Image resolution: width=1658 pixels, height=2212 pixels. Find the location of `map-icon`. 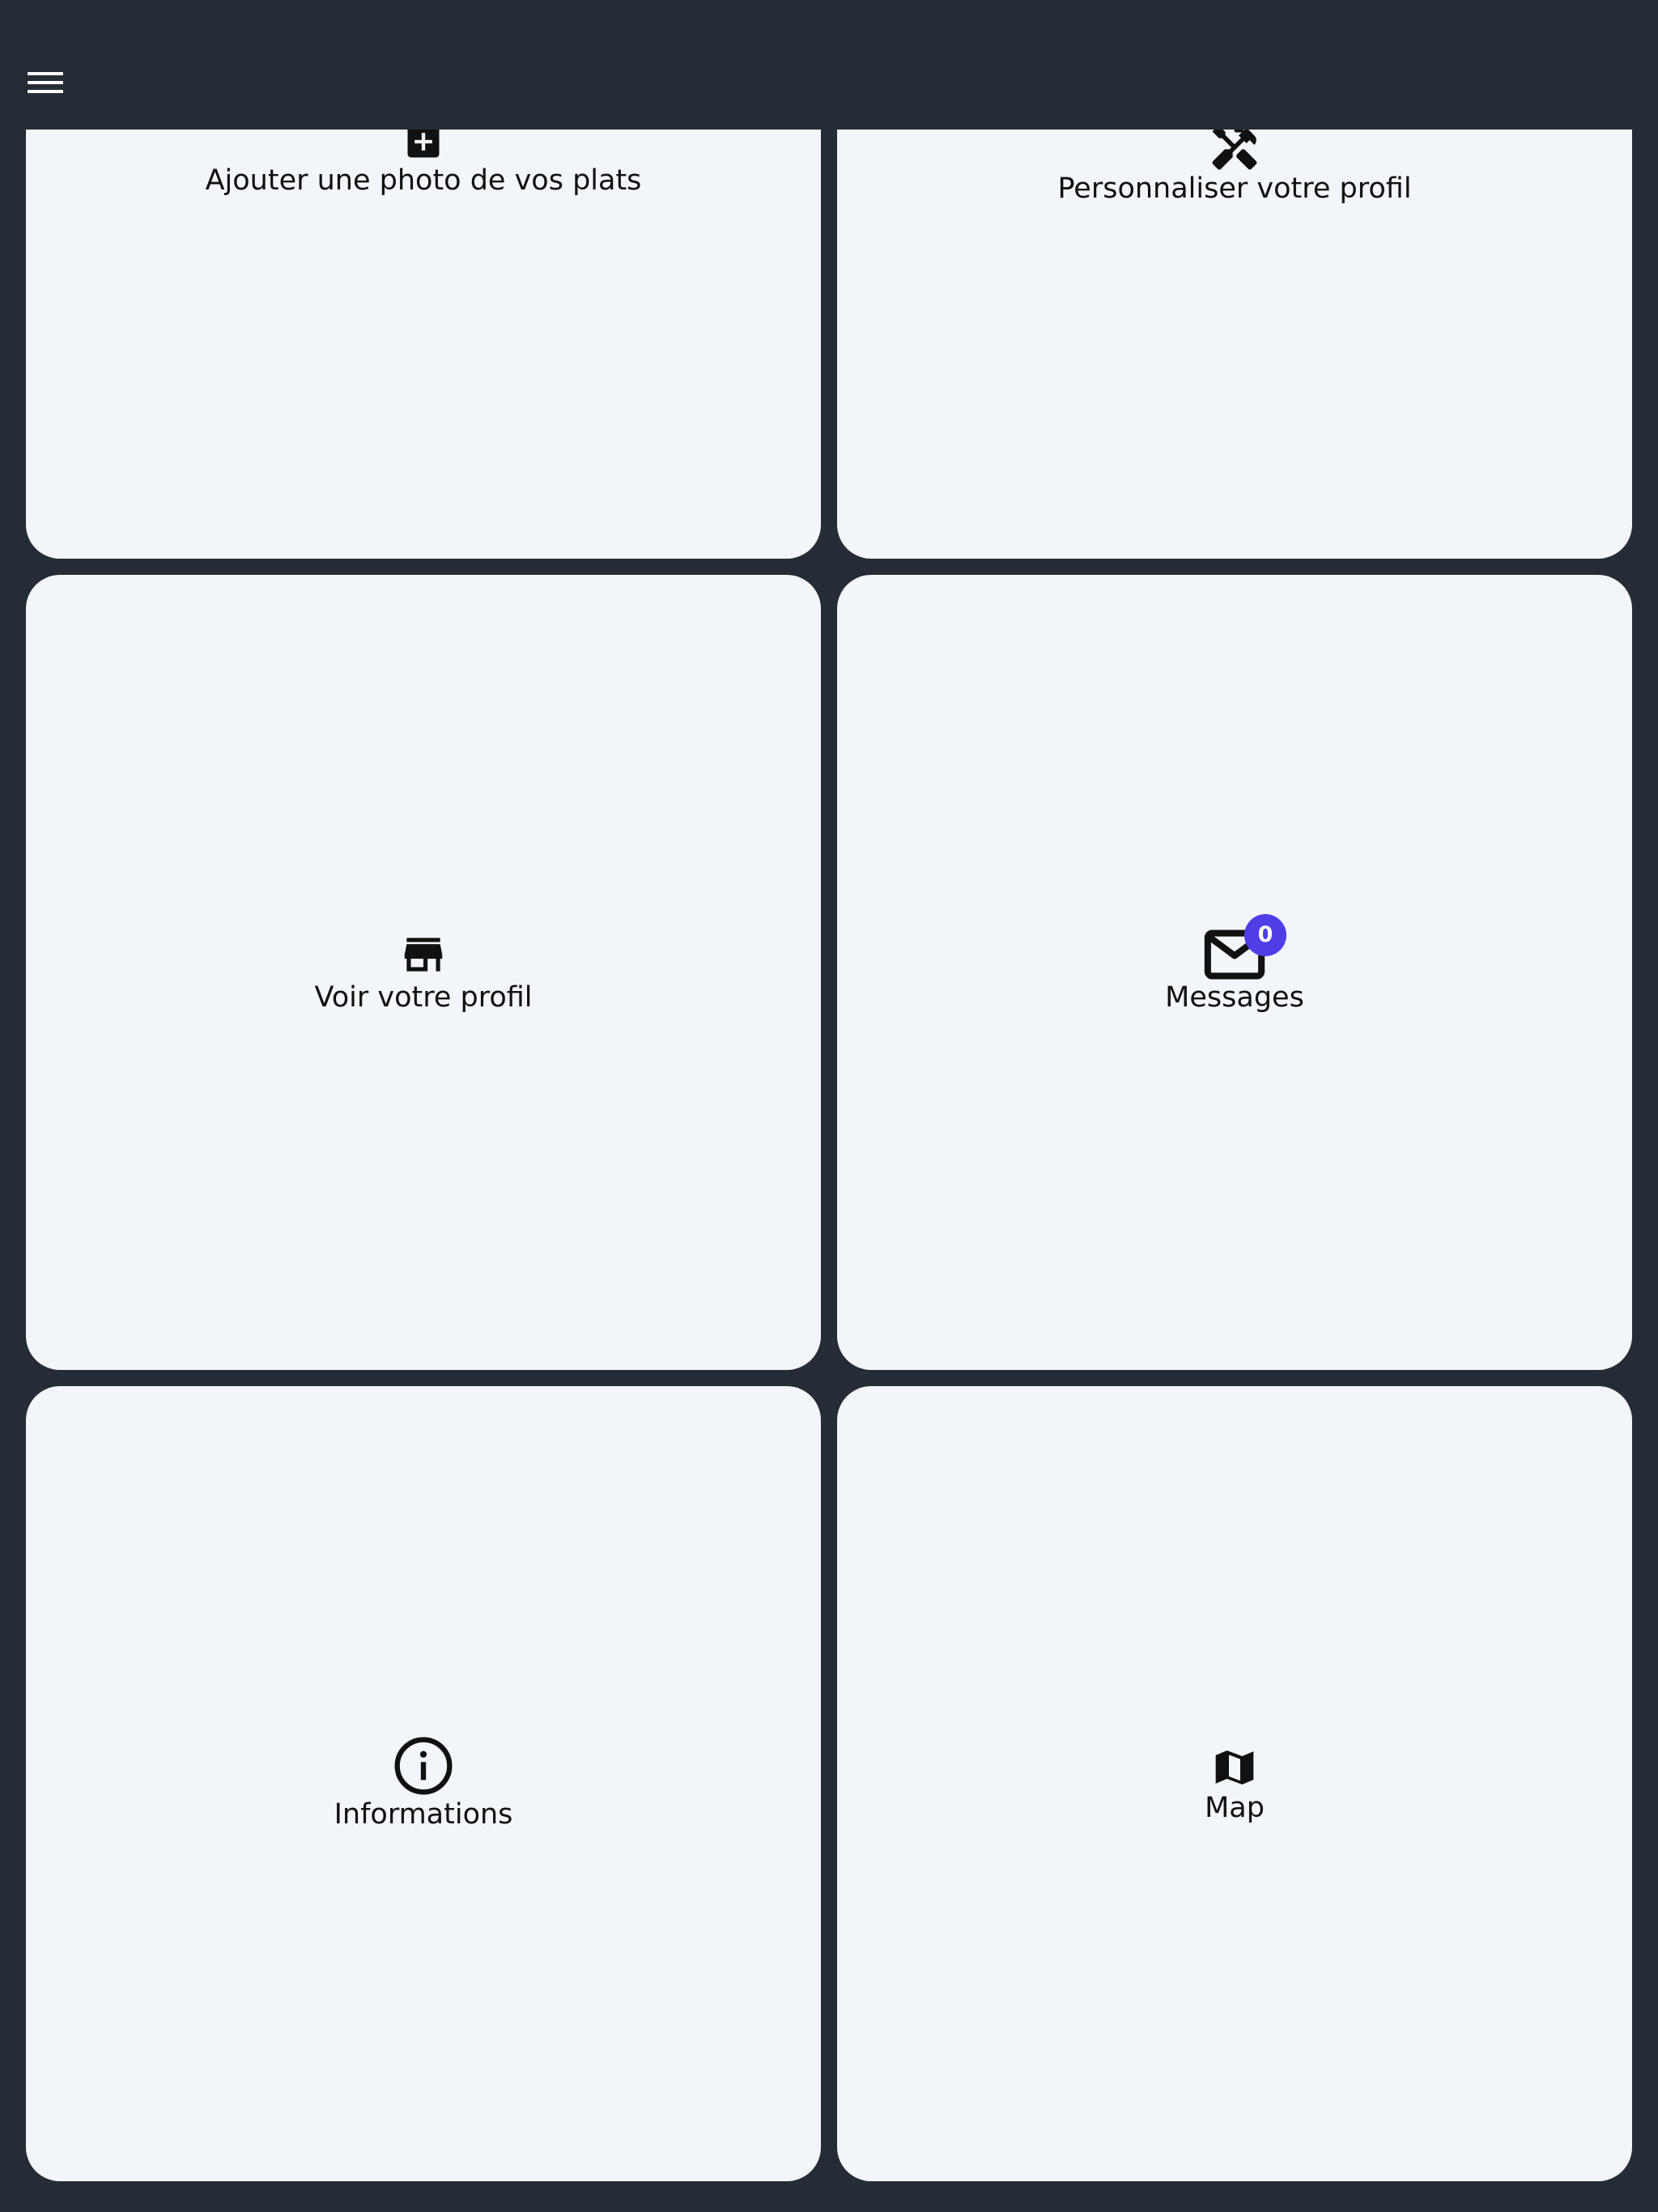

map-icon is located at coordinates (1234, 1767).